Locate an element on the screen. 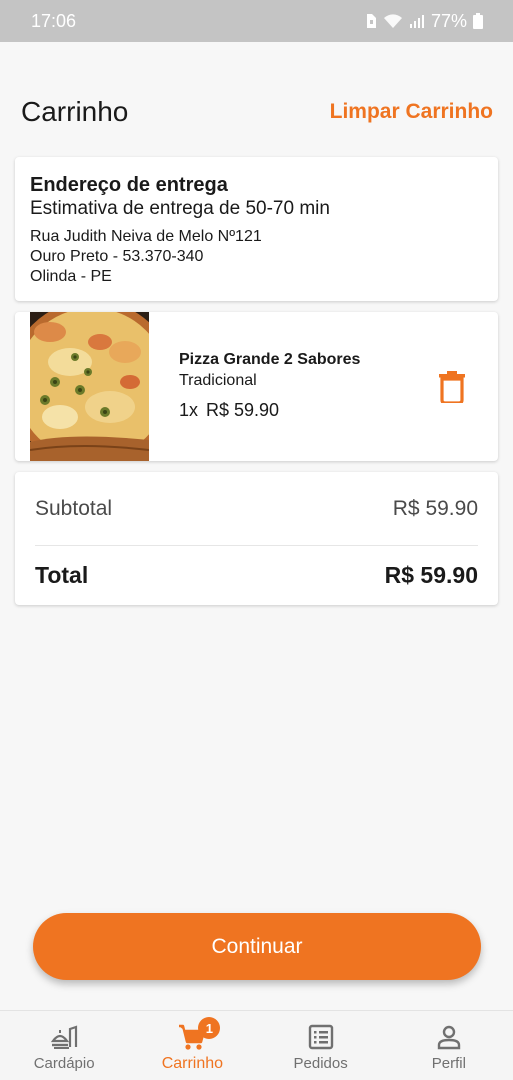 The width and height of the screenshot is (513, 1080). nav-label-cardapio: Cardápio is located at coordinates (64, 1063).